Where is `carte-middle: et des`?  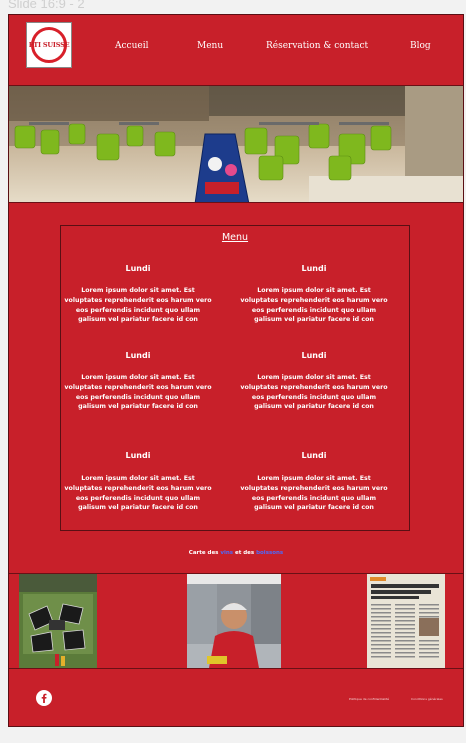
carte-middle: et des is located at coordinates (245, 553).